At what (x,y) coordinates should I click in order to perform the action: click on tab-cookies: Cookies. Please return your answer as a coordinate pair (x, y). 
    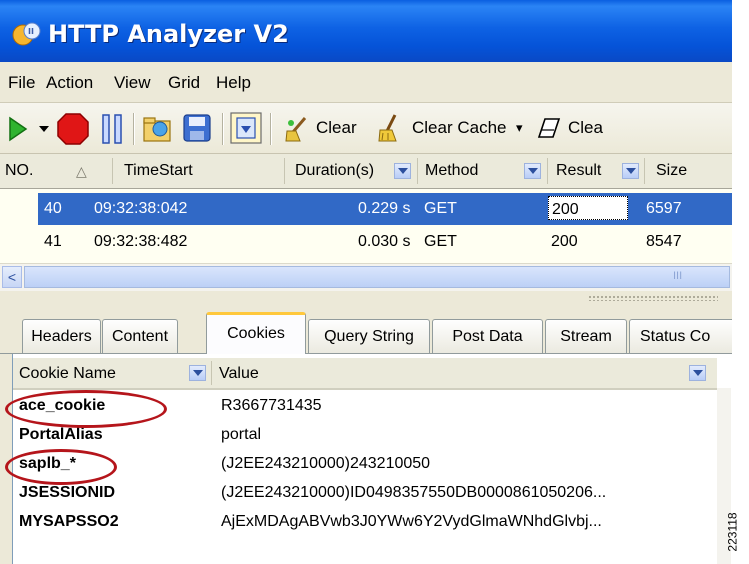
    Looking at the image, I should click on (256, 333).